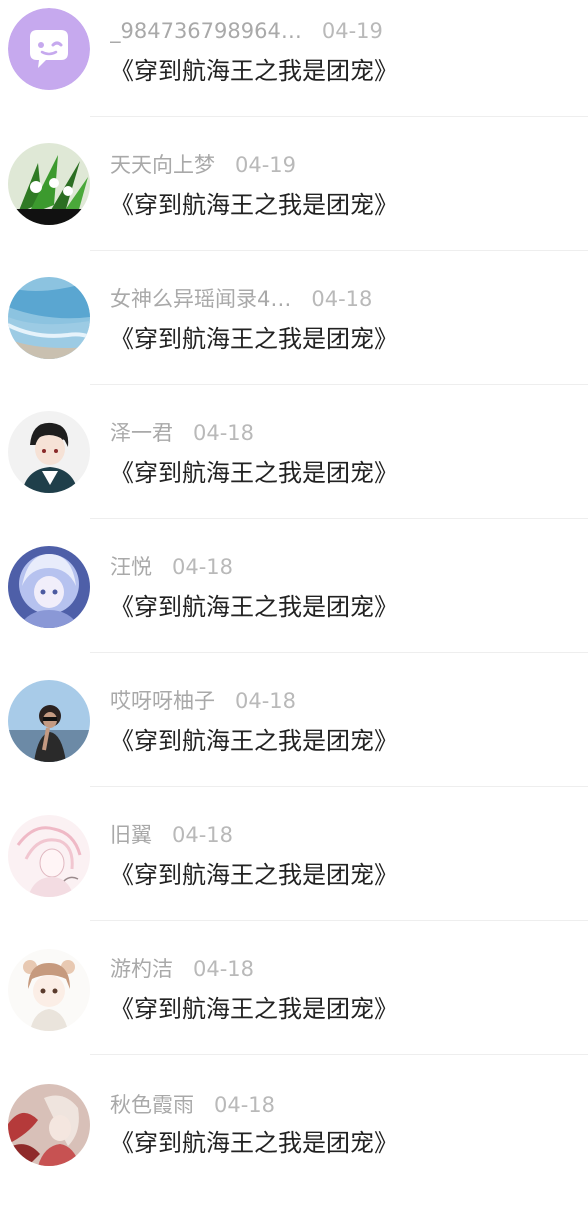 This screenshot has height=1206, width=588. I want to click on user-name: 秋色霞雨, so click(152, 1105).